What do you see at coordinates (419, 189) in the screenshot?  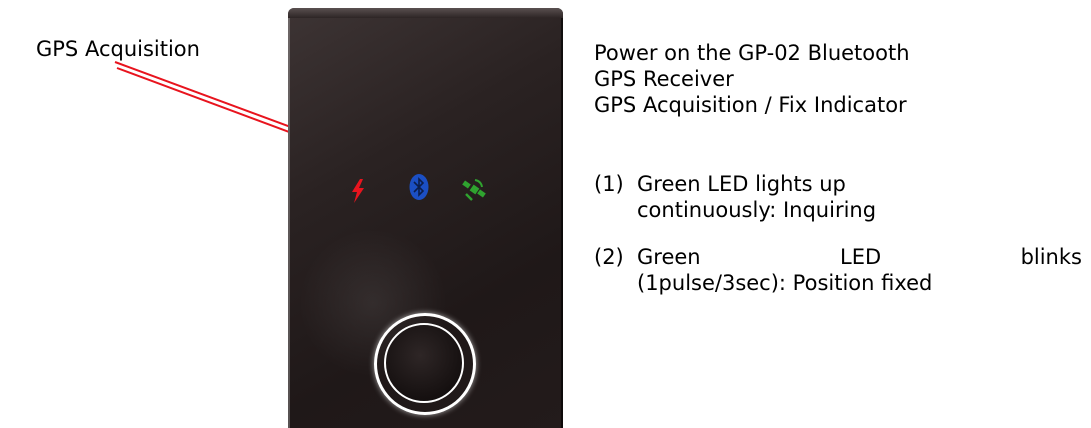 I see `bluetooth-led-icon` at bounding box center [419, 189].